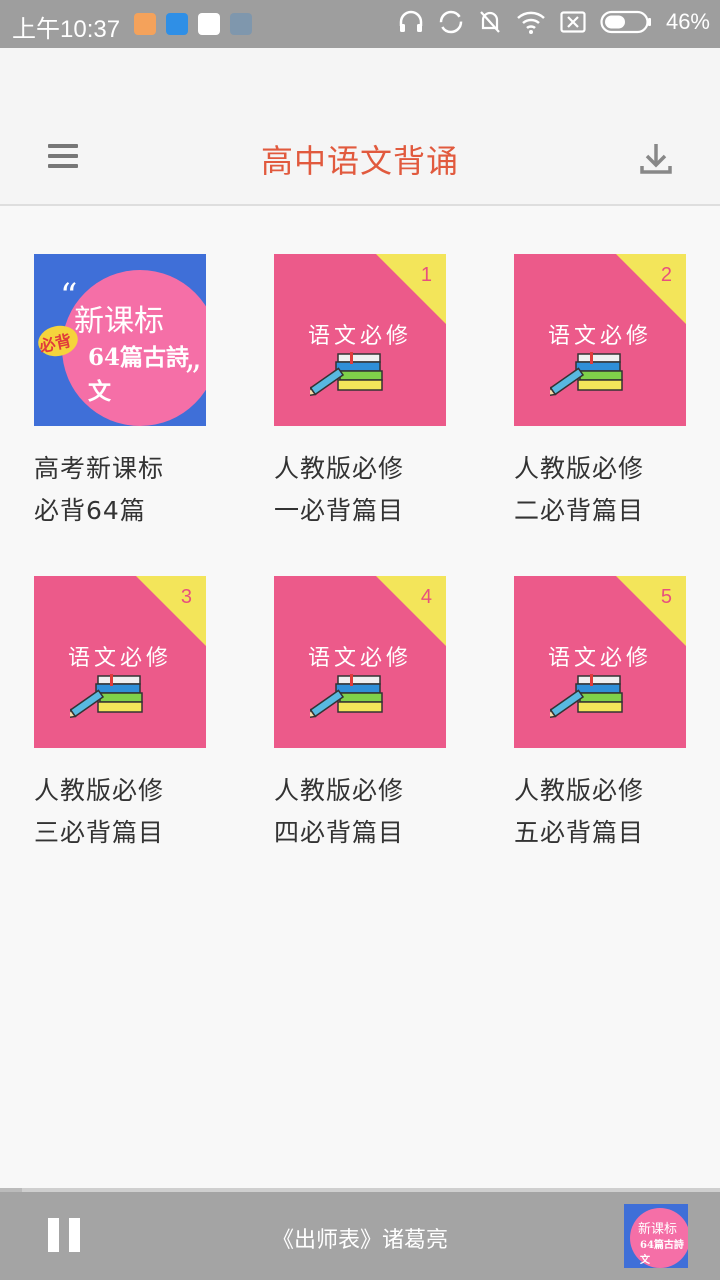  I want to click on mini-player: 《出师表》诸葛亮 新课标 64篇古詩文, so click(360, 1236).